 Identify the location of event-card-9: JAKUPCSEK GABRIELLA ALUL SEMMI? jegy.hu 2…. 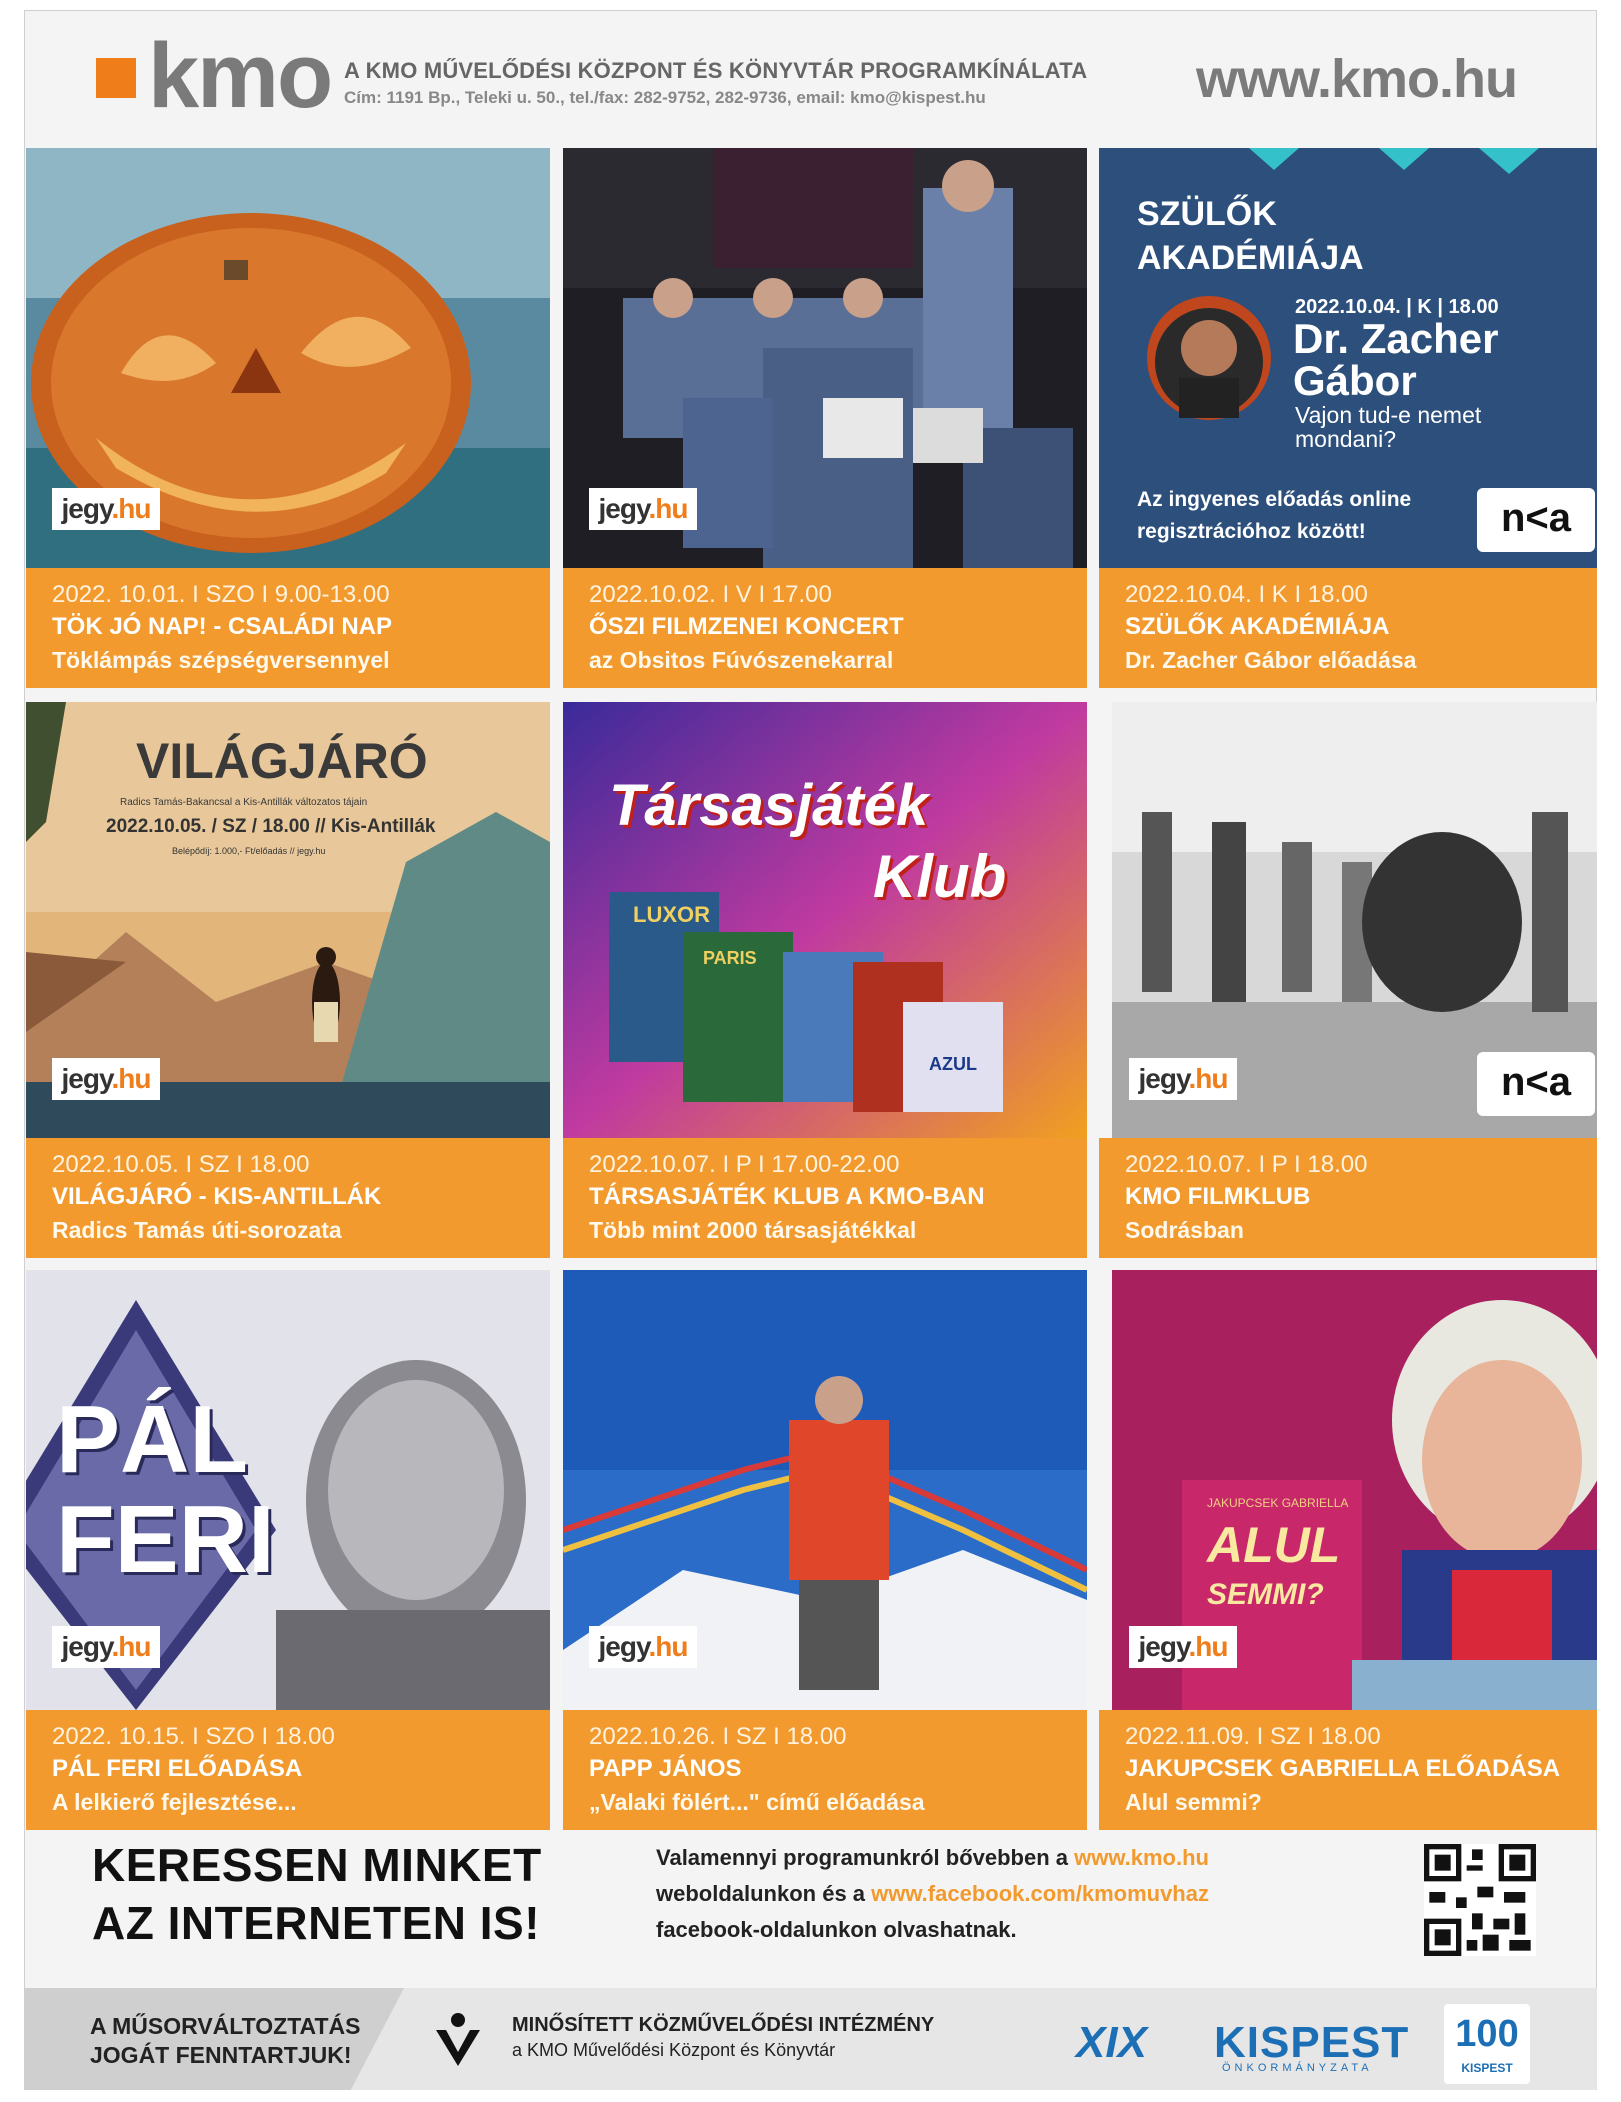
(1348, 1550).